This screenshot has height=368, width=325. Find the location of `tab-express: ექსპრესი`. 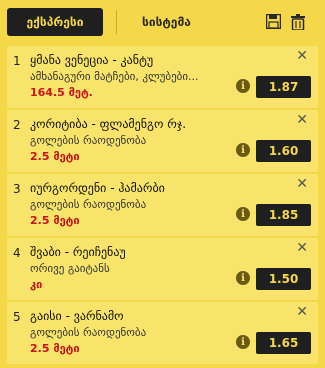

tab-express: ექსპრესი is located at coordinates (55, 22).